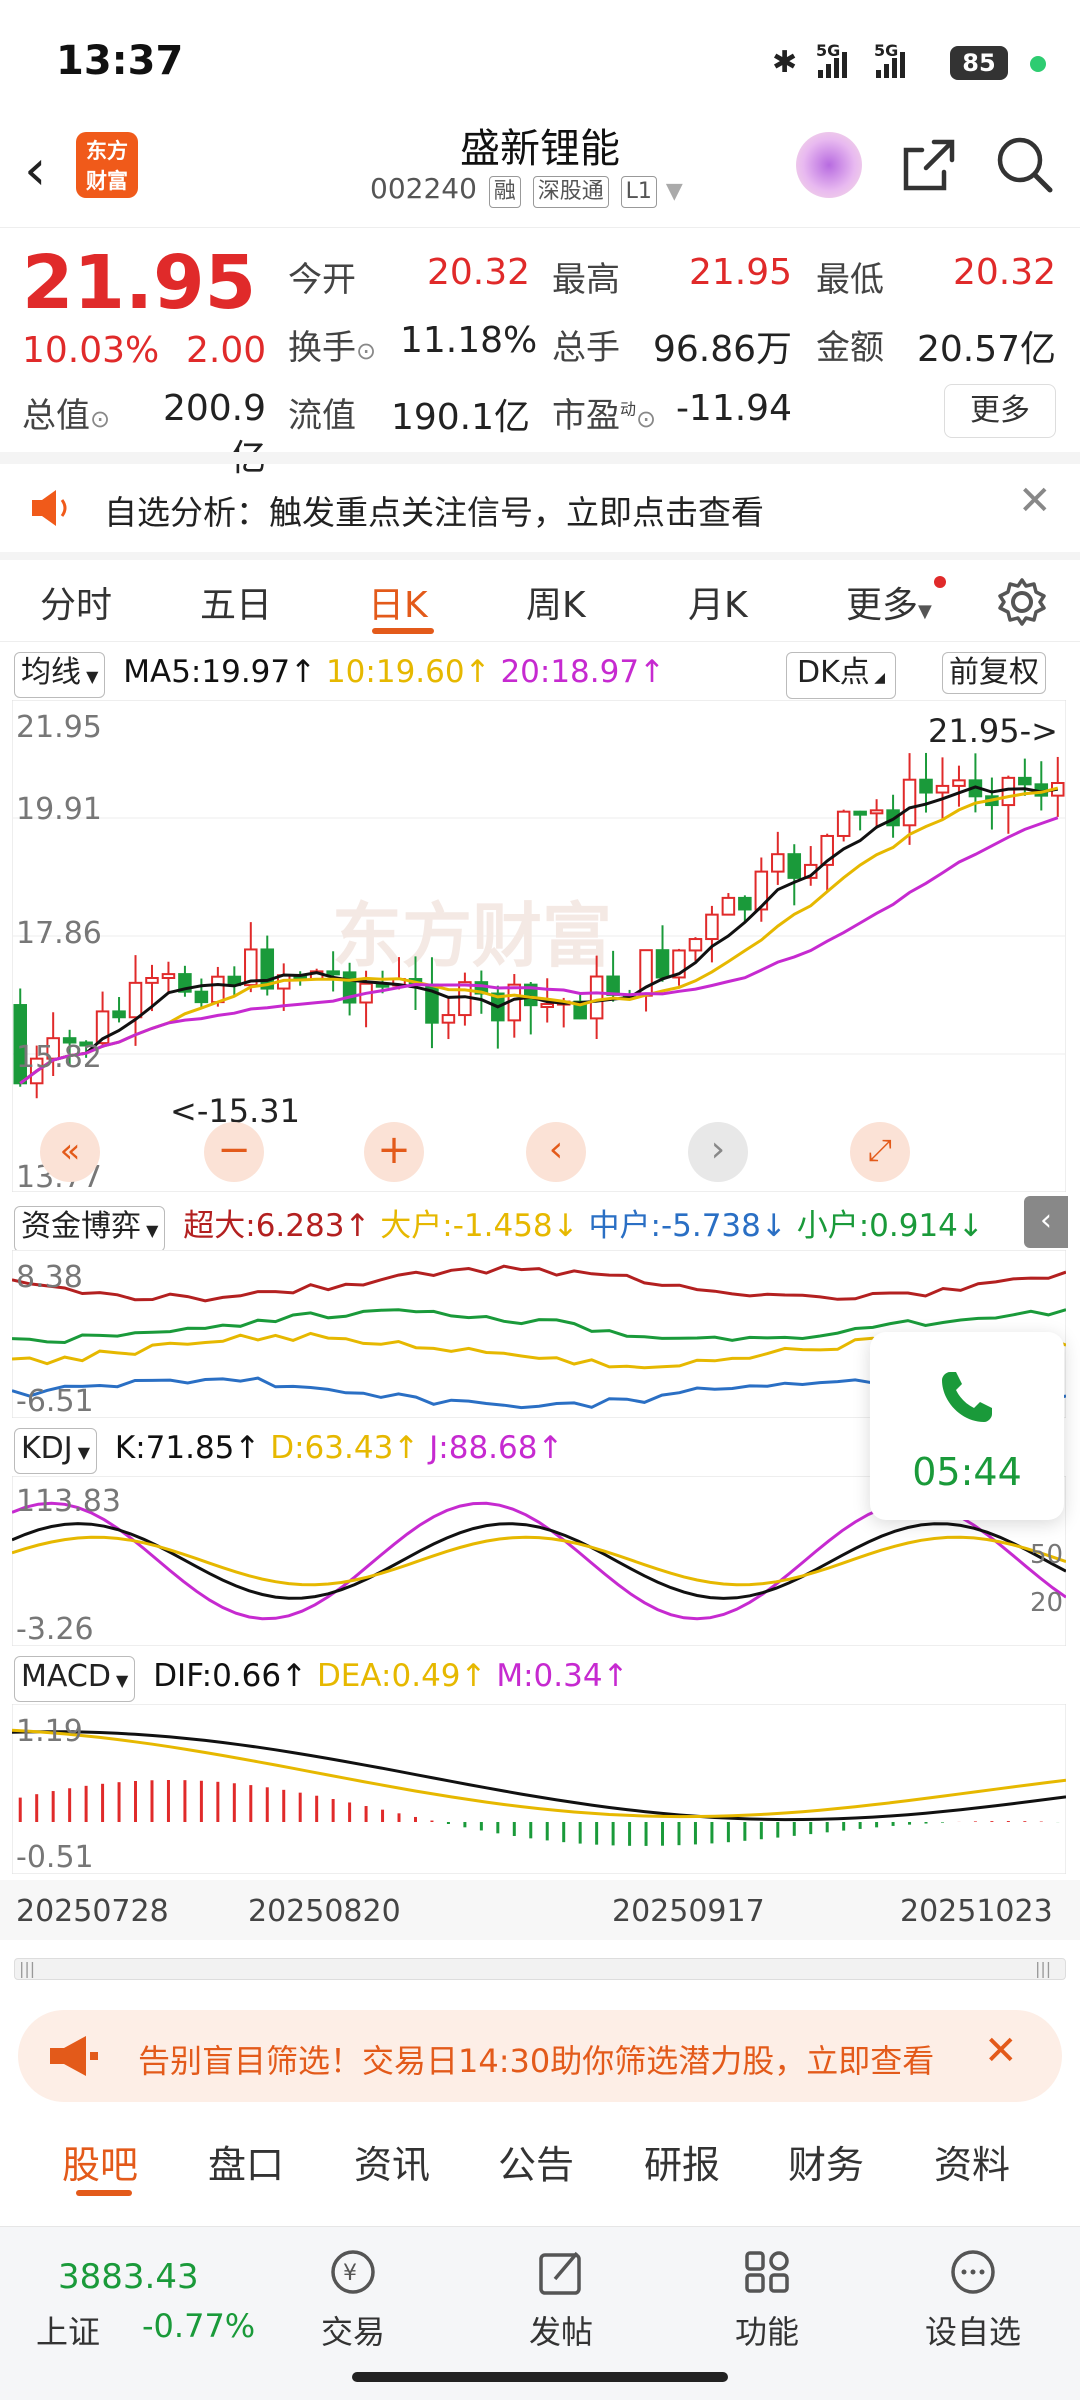 The height and width of the screenshot is (2400, 1080). Describe the element at coordinates (59, 1057) in the screenshot. I see `kline-y-label-4: 15.82` at that location.